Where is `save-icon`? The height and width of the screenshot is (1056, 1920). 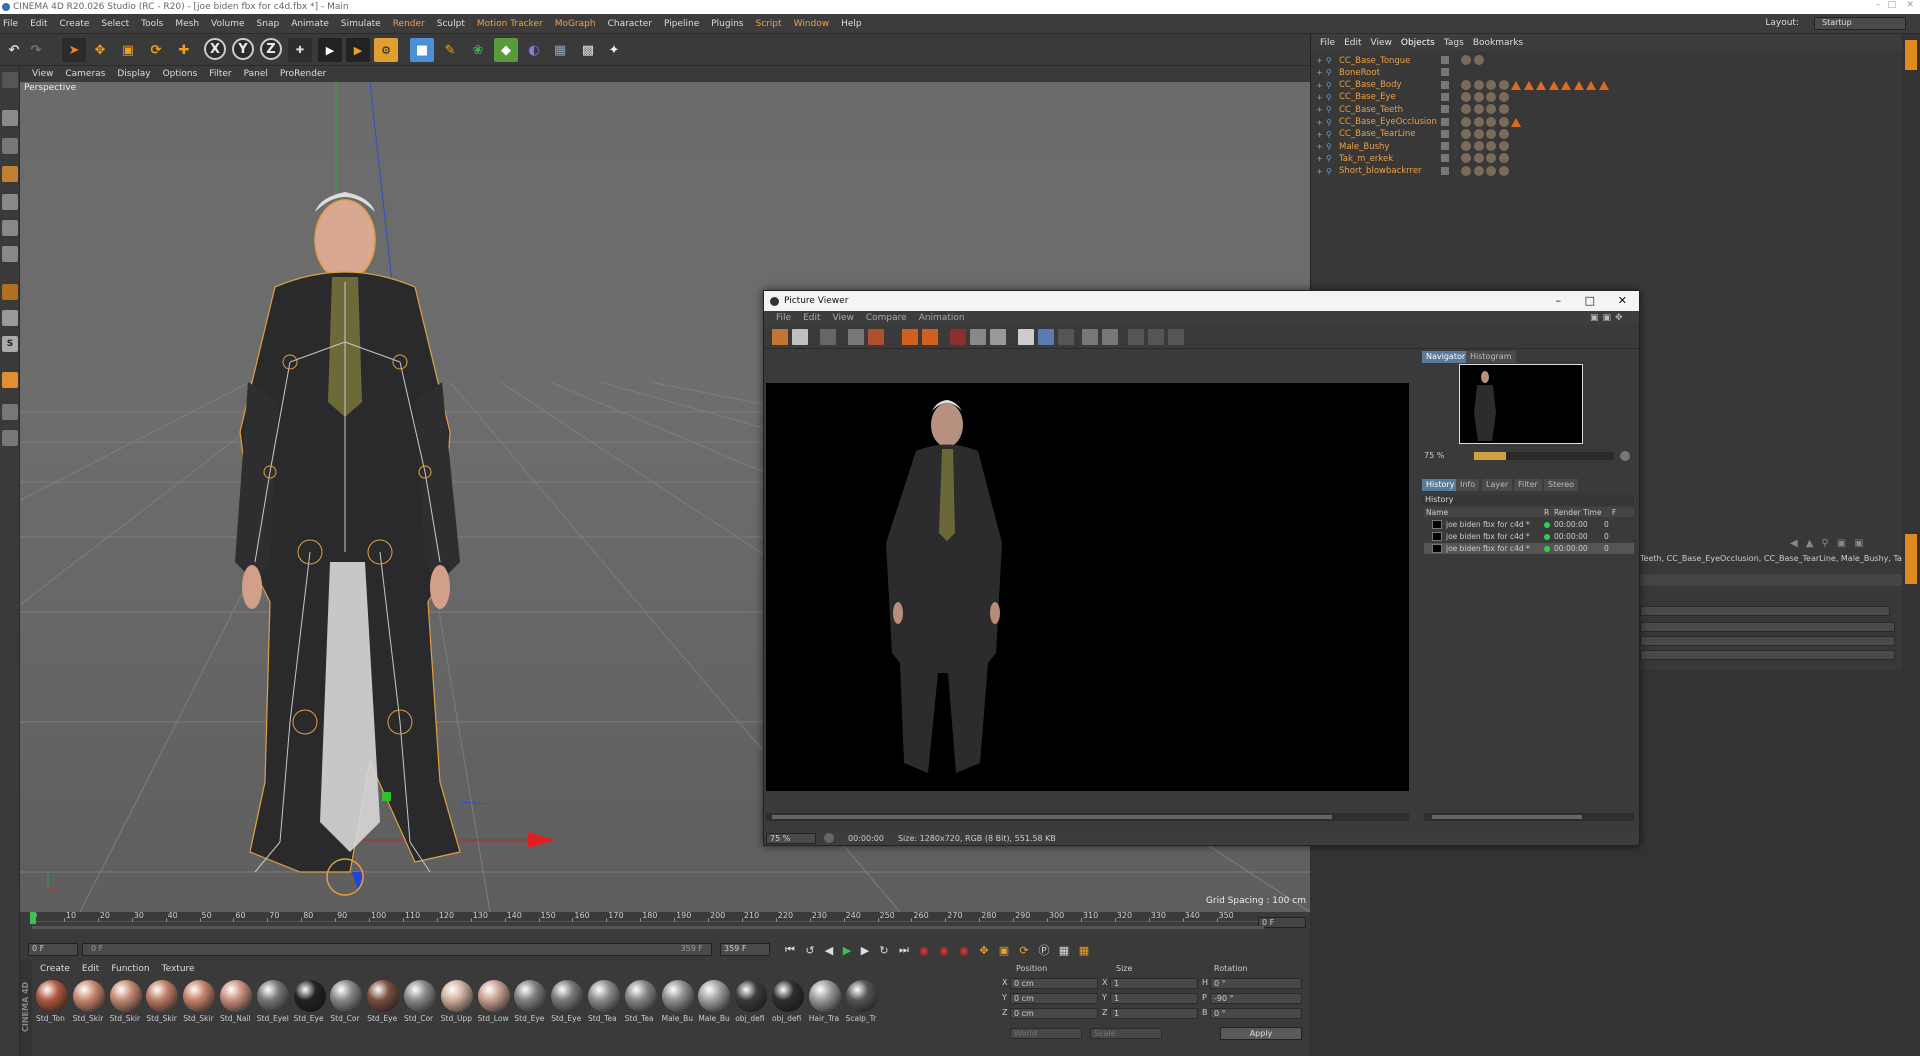 save-icon is located at coordinates (800, 337).